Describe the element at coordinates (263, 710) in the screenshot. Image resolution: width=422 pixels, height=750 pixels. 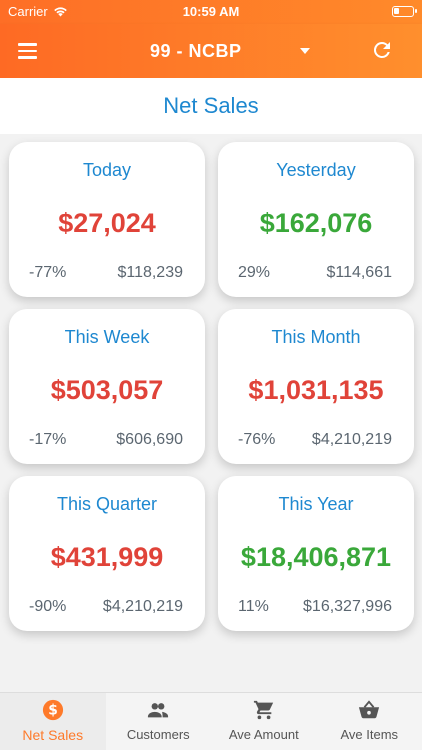
I see `cart-icon` at that location.